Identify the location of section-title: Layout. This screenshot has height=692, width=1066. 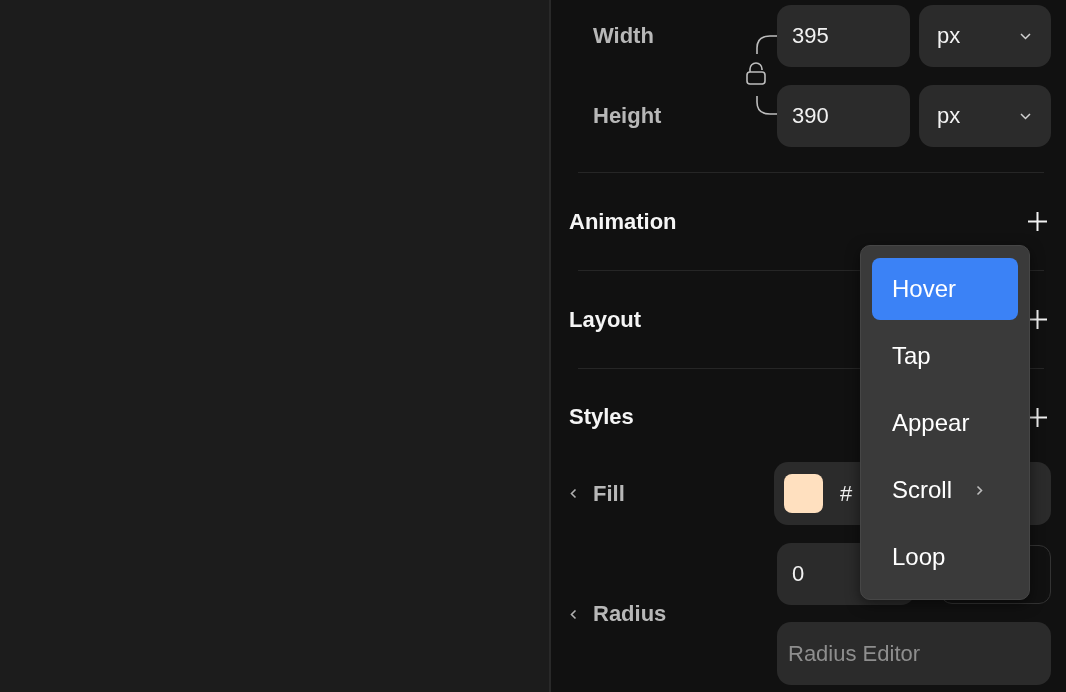
(605, 319).